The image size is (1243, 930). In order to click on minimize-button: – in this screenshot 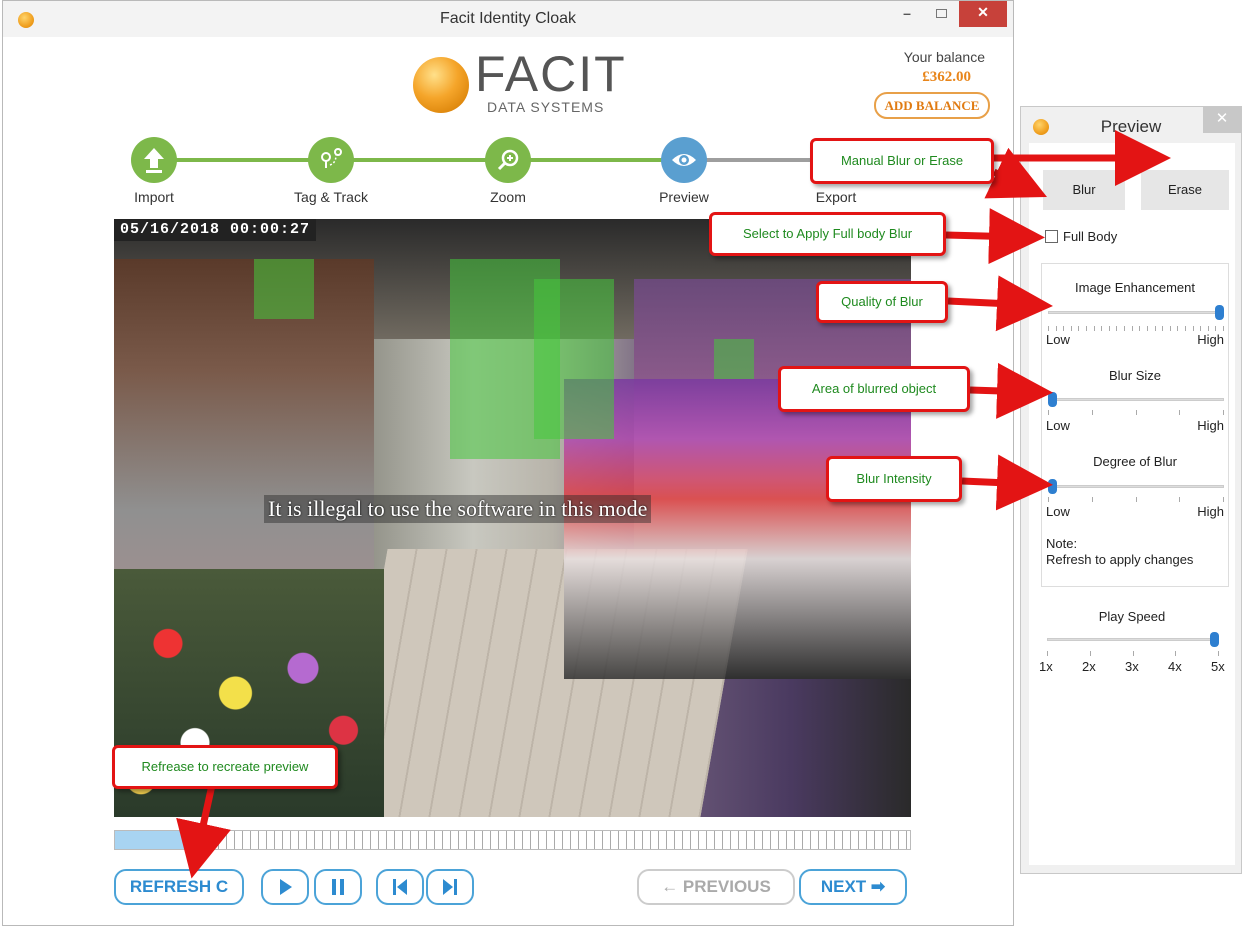, I will do `click(907, 14)`.